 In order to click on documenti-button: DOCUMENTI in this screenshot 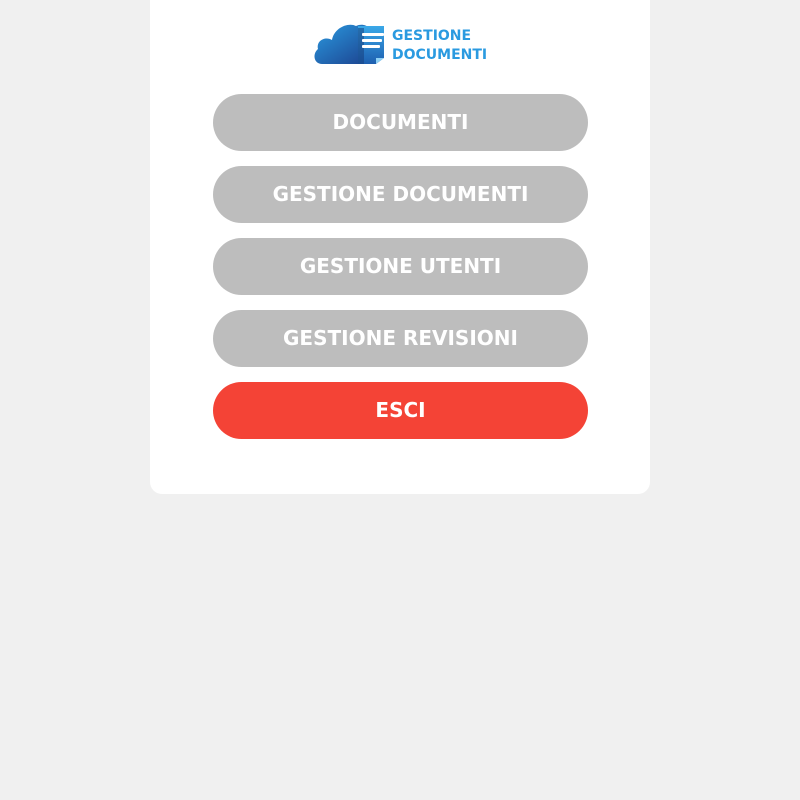, I will do `click(400, 122)`.